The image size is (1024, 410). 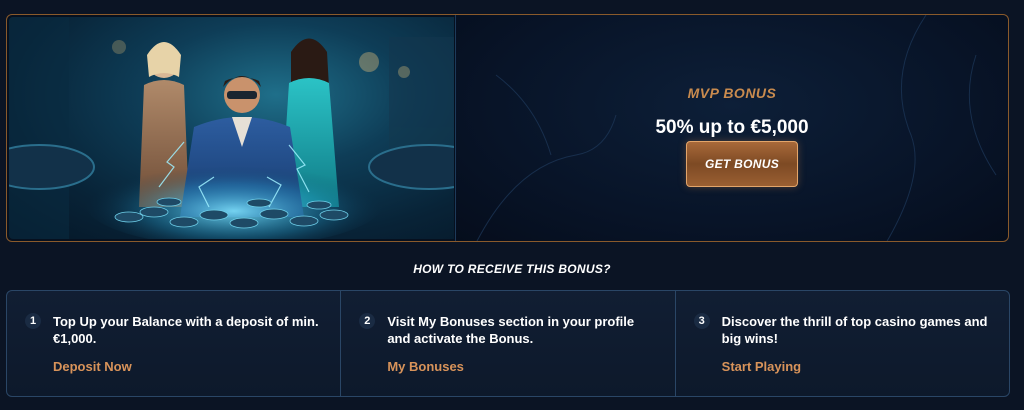 I want to click on get-bonus-button: GET BONUS, so click(x=742, y=164).